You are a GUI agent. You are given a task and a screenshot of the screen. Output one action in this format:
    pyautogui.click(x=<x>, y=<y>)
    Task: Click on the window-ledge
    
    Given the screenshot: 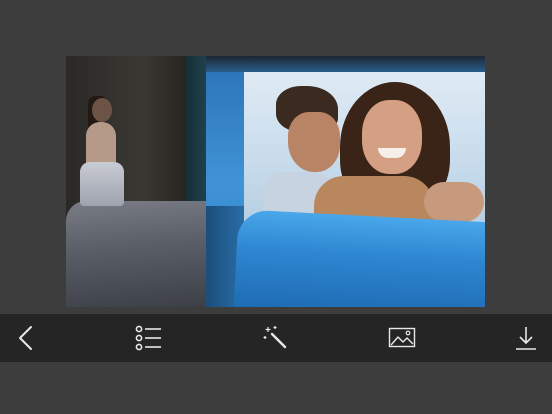 What is the action you would take?
    pyautogui.click(x=359, y=258)
    